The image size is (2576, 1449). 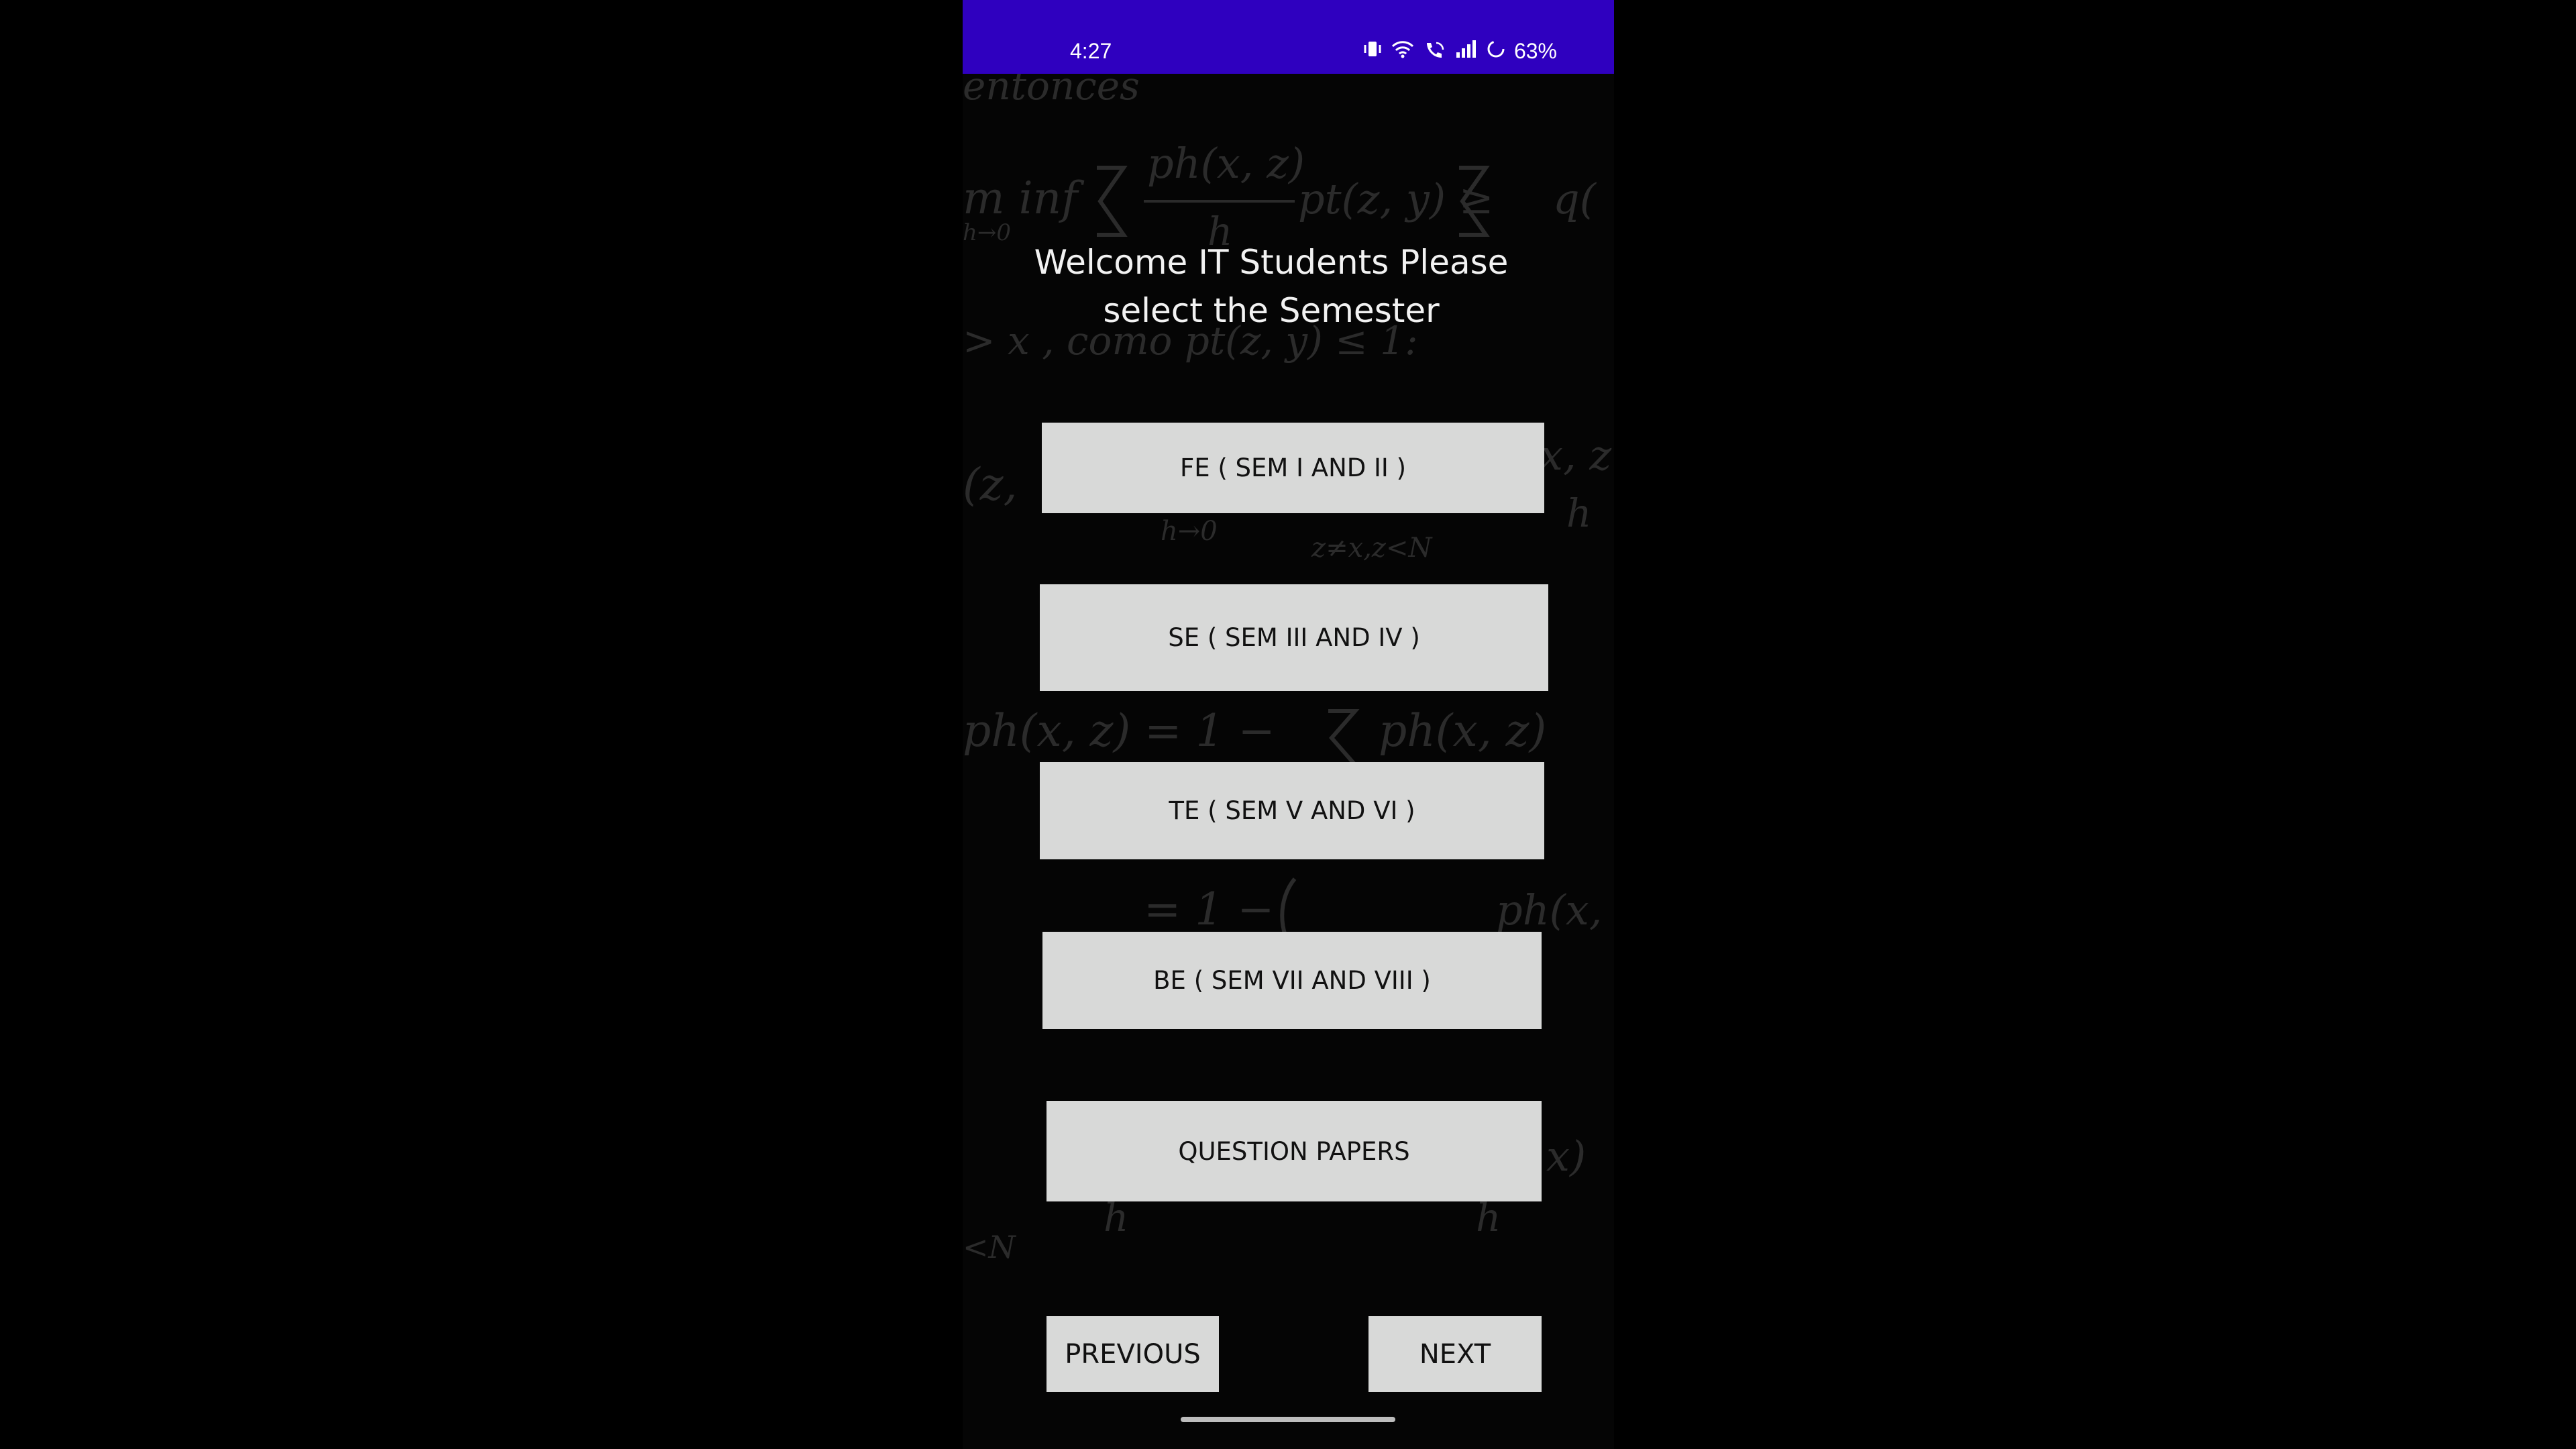 I want to click on bg-math-text: m inf, so click(x=1024, y=198).